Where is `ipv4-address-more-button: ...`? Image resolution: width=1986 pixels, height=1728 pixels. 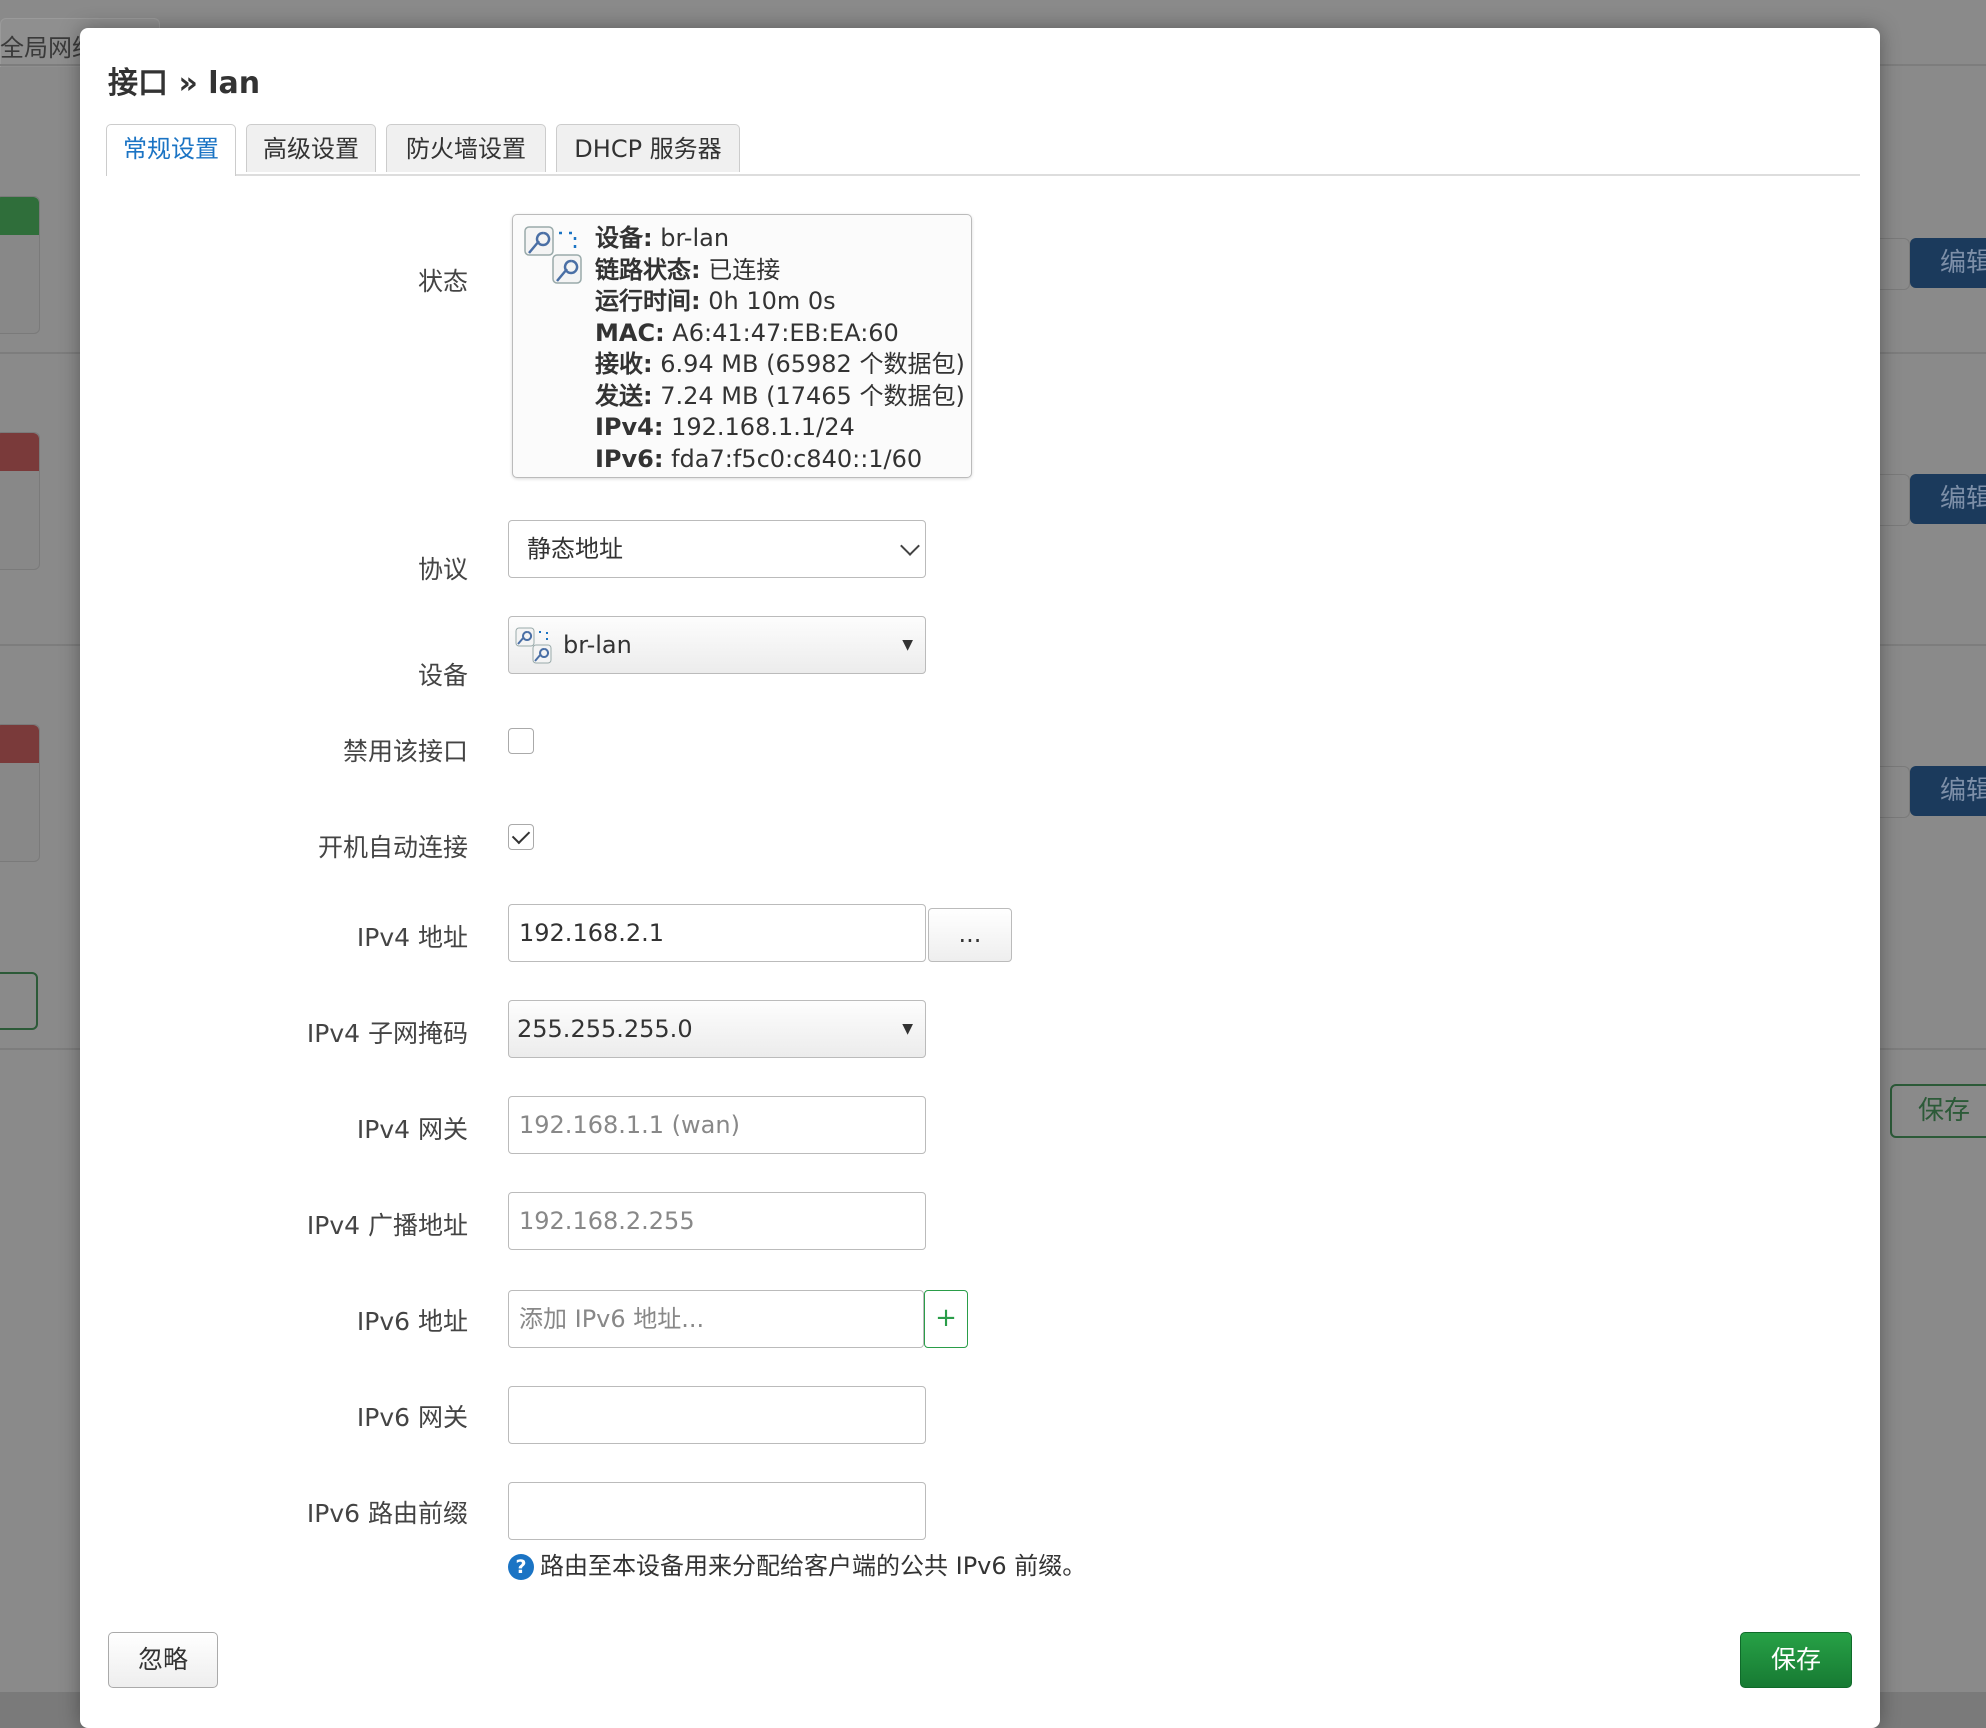 ipv4-address-more-button: ... is located at coordinates (970, 935).